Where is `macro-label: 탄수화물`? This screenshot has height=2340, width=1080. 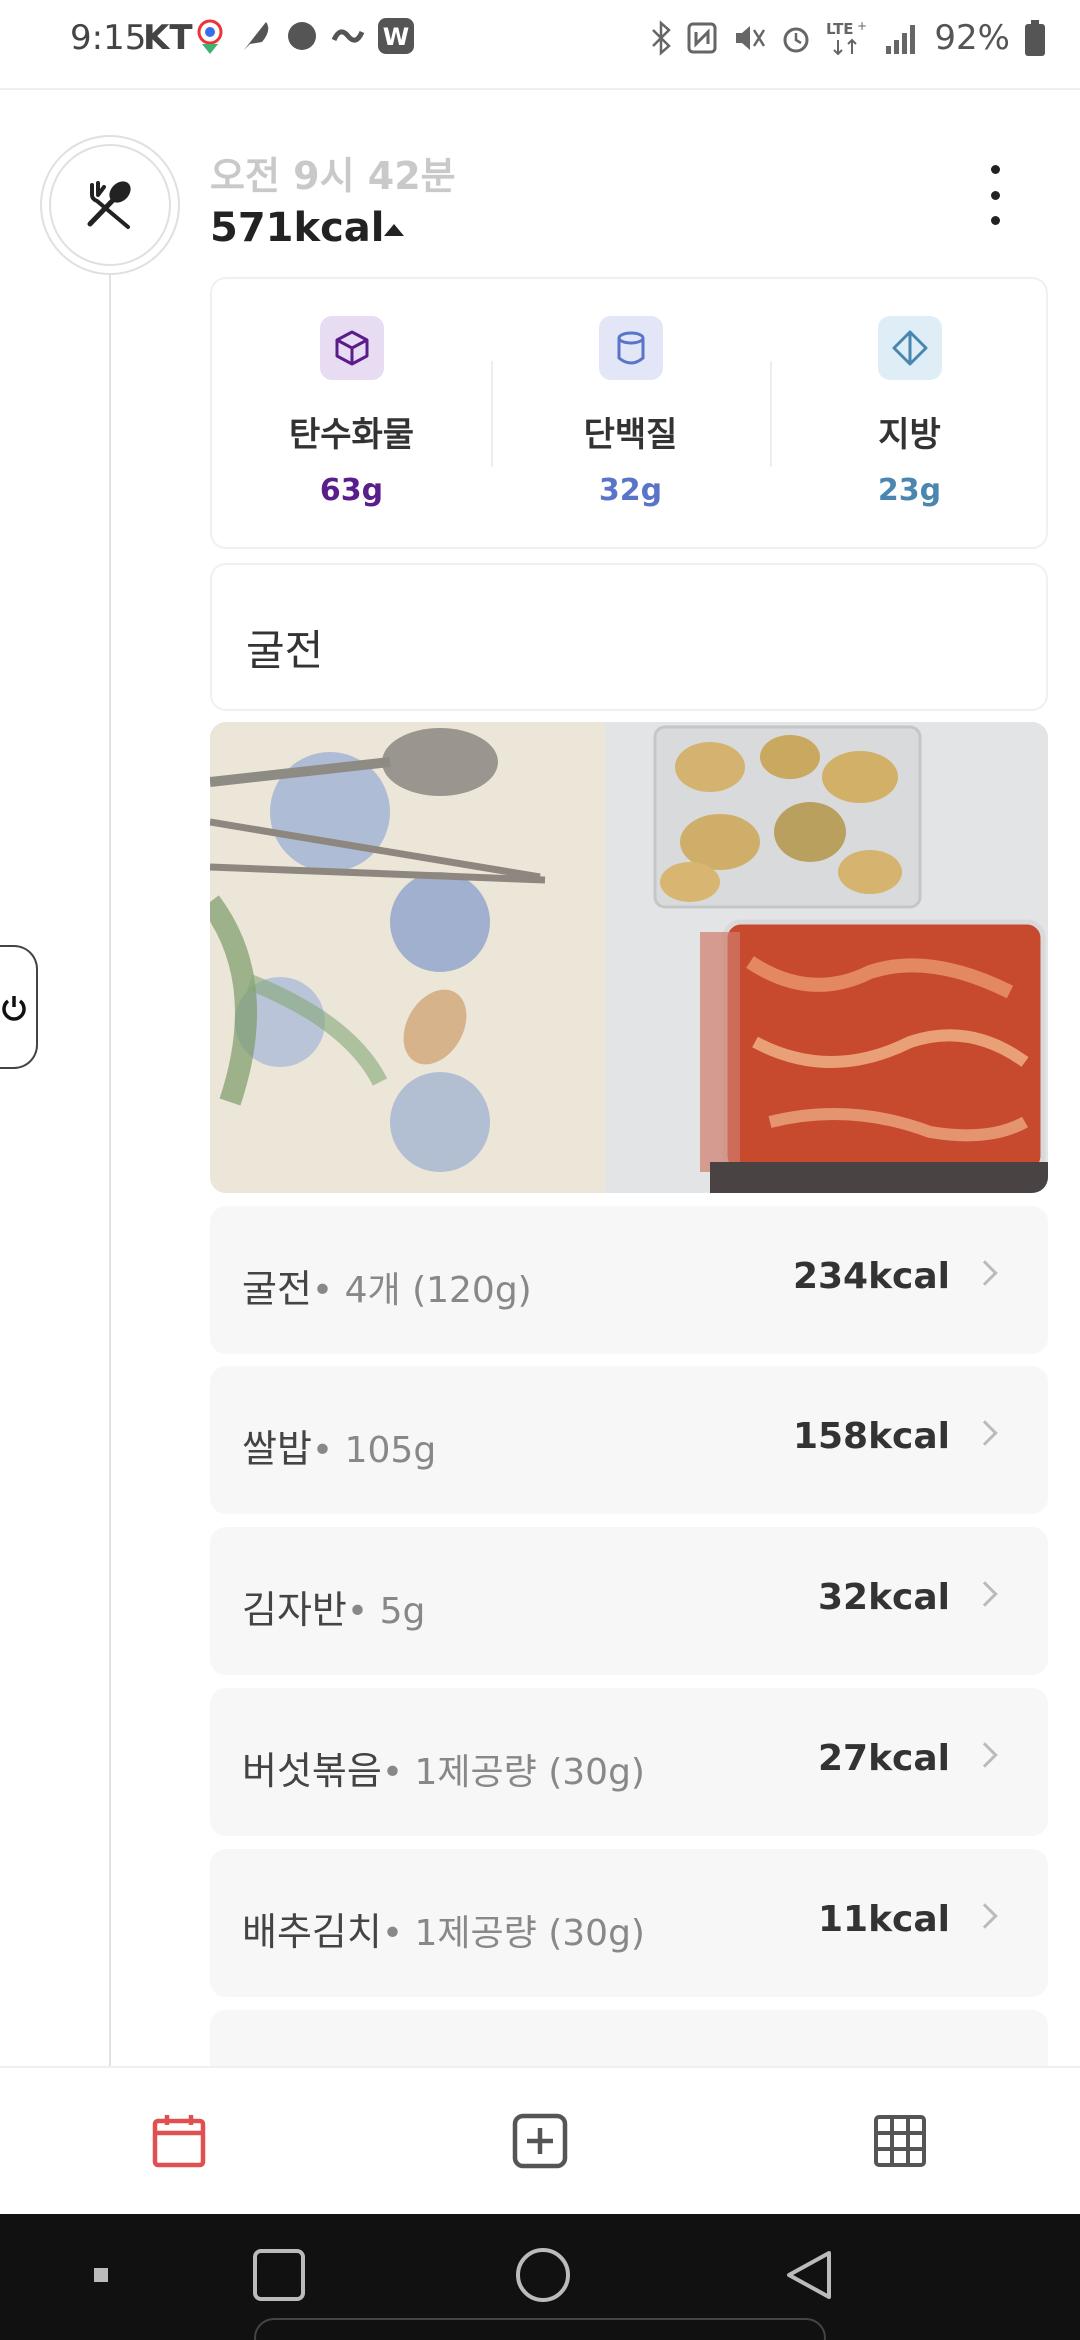
macro-label: 탄수화물 is located at coordinates (351, 435).